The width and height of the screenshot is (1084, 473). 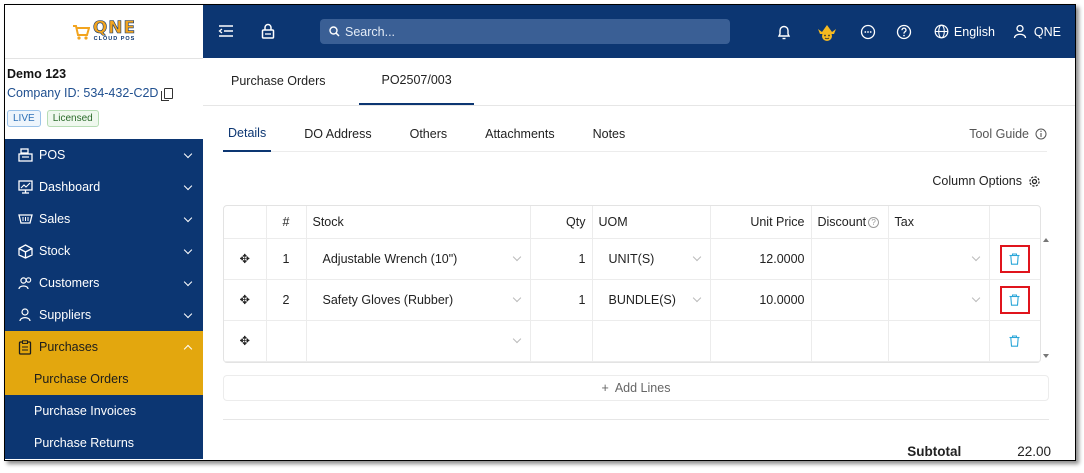 I want to click on stock-value: Safety Gloves (Rubber), so click(x=388, y=299).